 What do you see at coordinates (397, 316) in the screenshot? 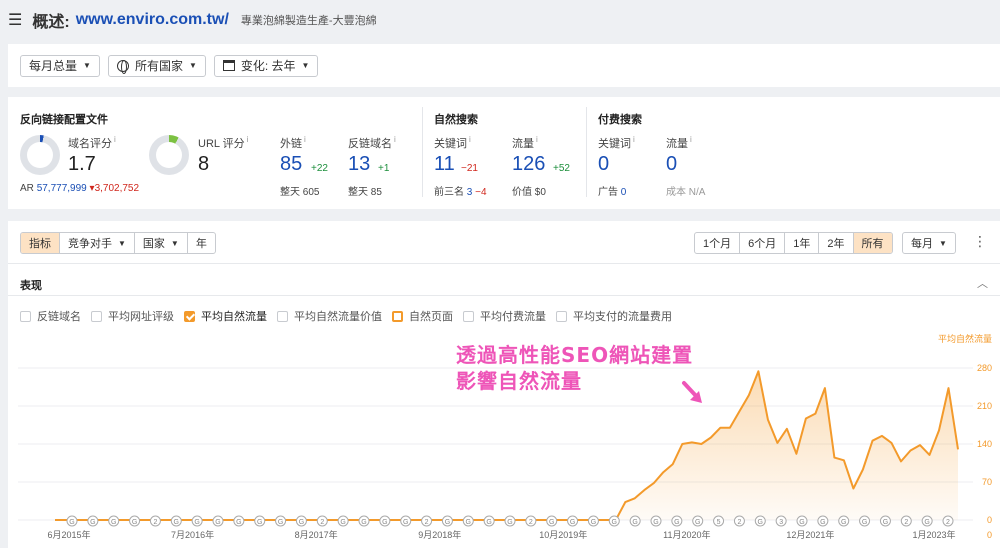
I see `checkbox-outlined` at bounding box center [397, 316].